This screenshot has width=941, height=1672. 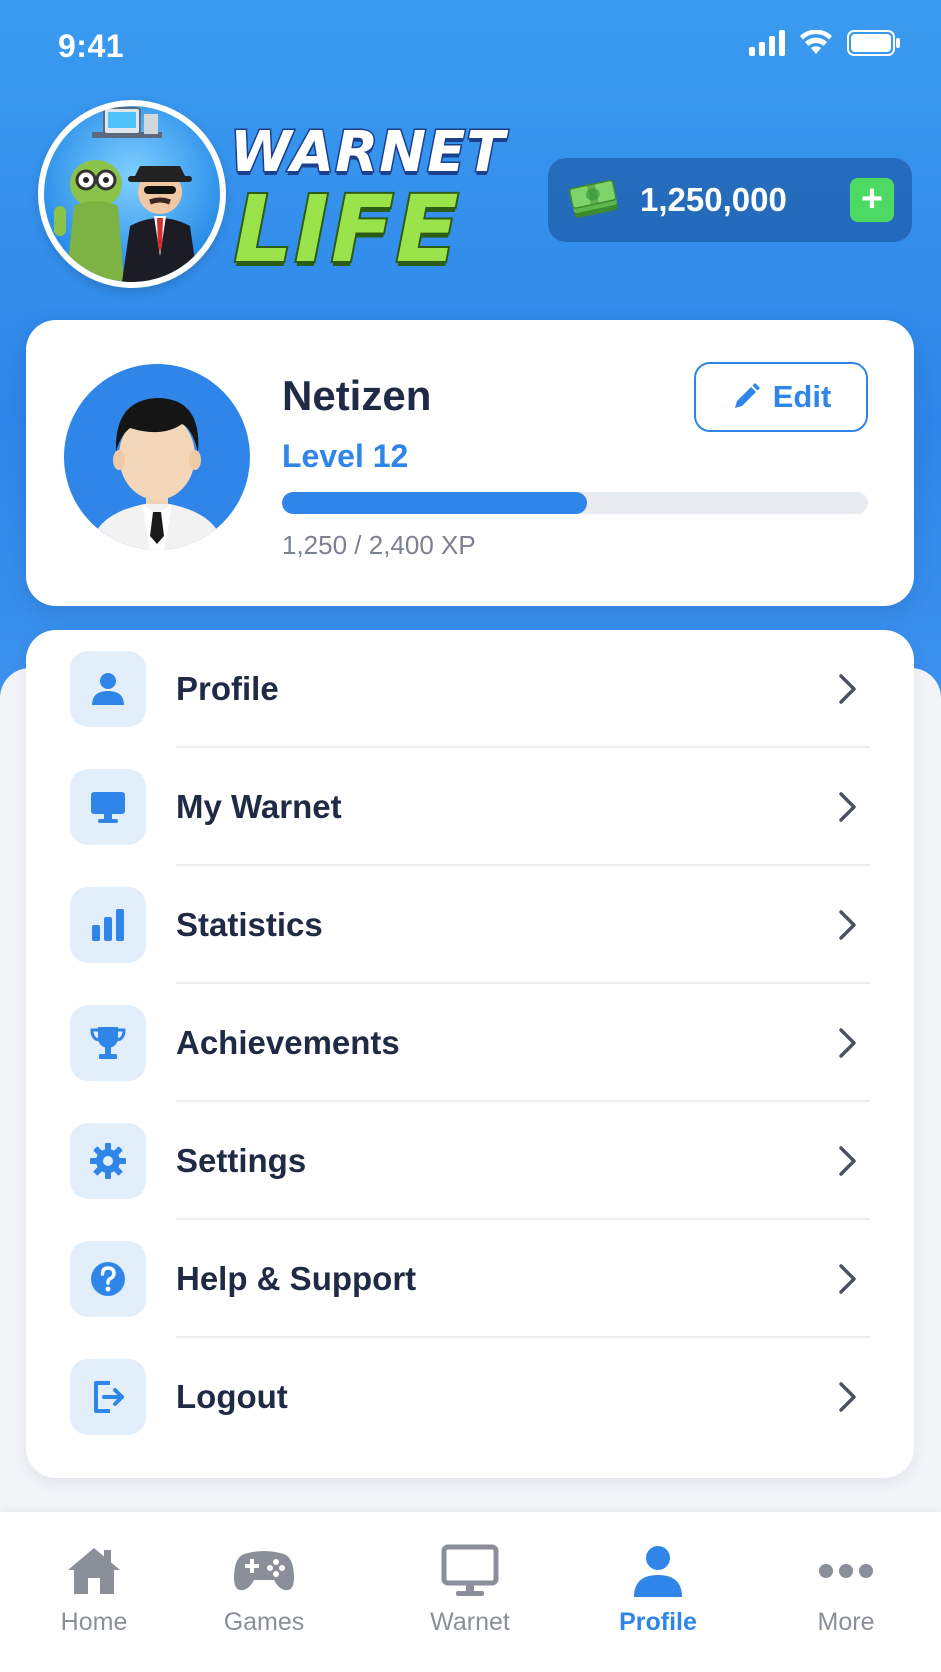 I want to click on edit-label: Edit, so click(x=802, y=396).